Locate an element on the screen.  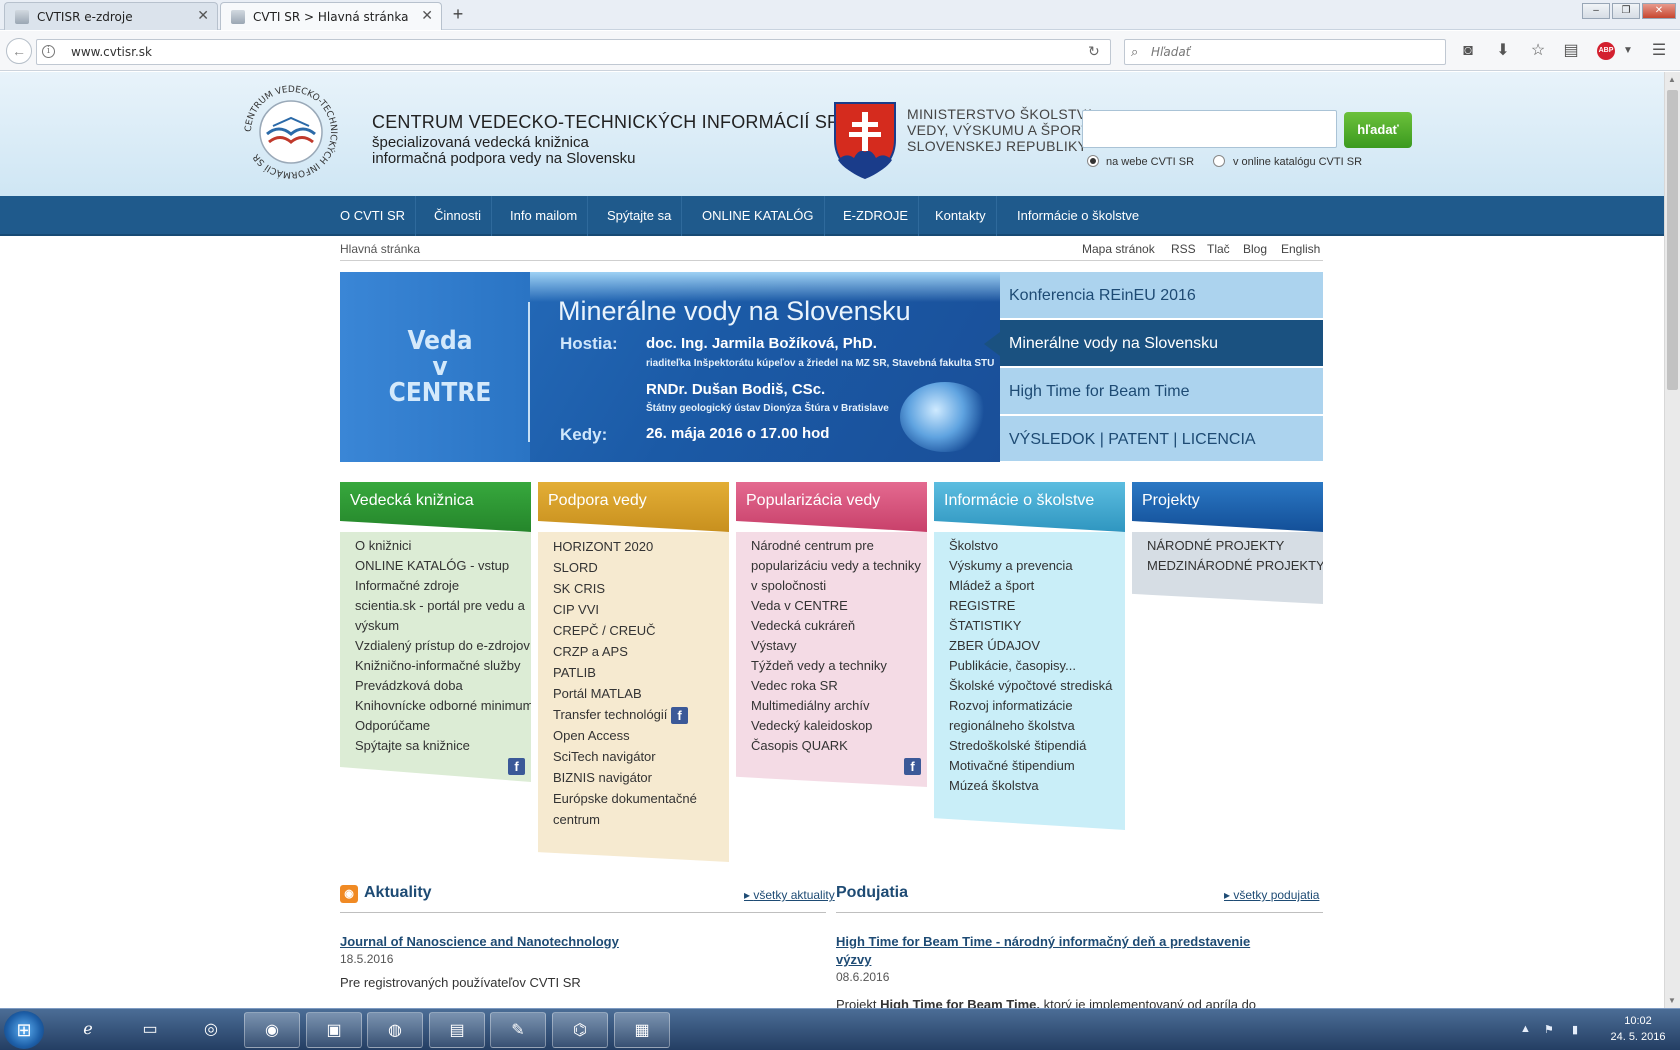
file-explorer-icon: ▭ is located at coordinates (150, 1030).